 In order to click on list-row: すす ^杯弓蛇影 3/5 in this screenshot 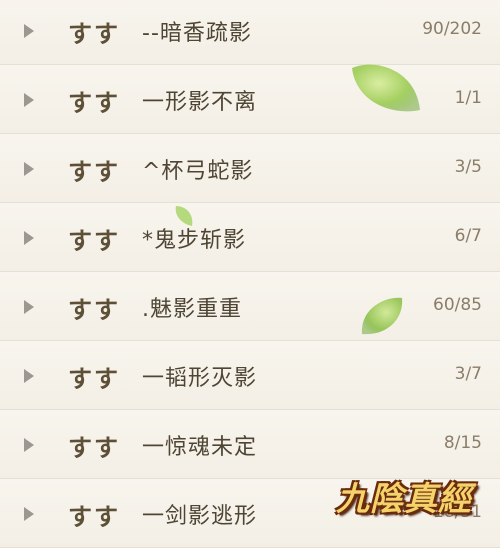, I will do `click(250, 168)`.